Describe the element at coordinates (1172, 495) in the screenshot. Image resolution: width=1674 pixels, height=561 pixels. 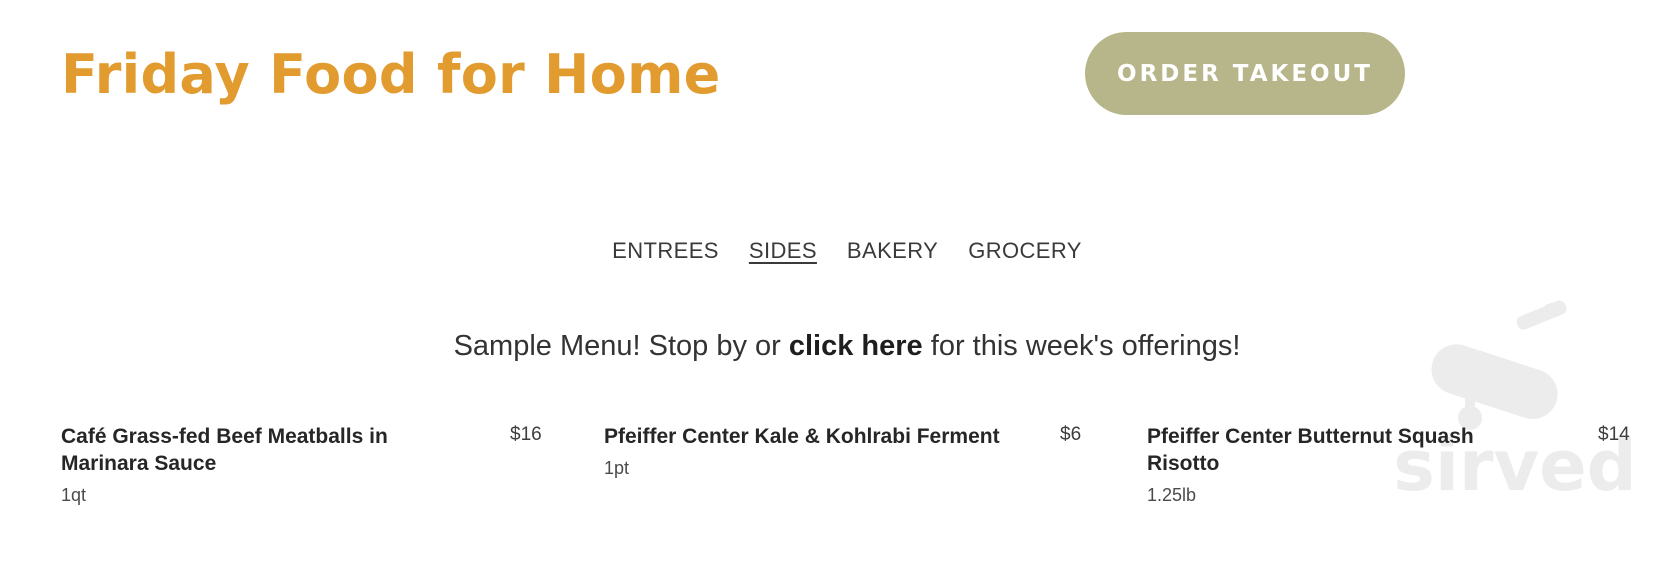
I see `item-size: 1.25lb` at that location.